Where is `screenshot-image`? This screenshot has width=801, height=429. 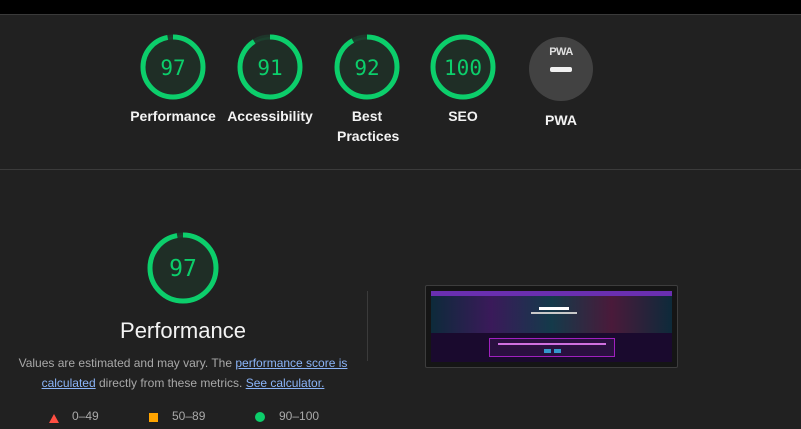 screenshot-image is located at coordinates (551, 326).